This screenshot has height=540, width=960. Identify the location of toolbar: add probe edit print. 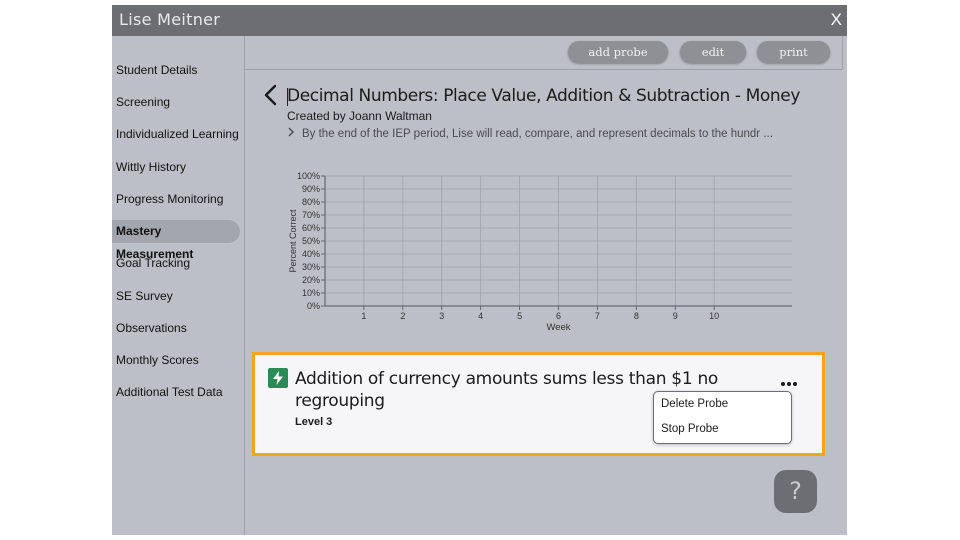
(544, 53).